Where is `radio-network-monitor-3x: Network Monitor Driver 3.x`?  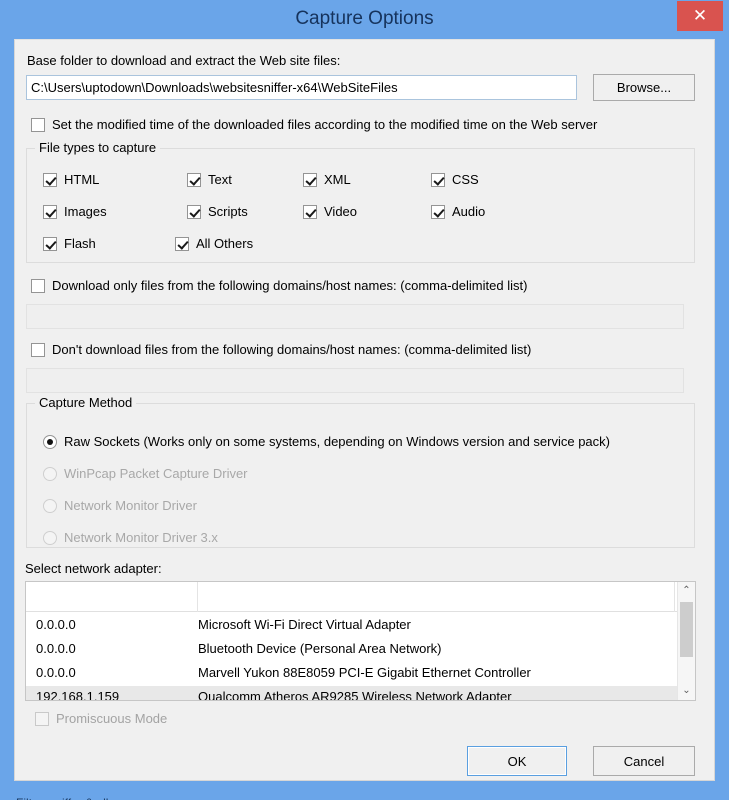 radio-network-monitor-3x: Network Monitor Driver 3.x is located at coordinates (130, 537).